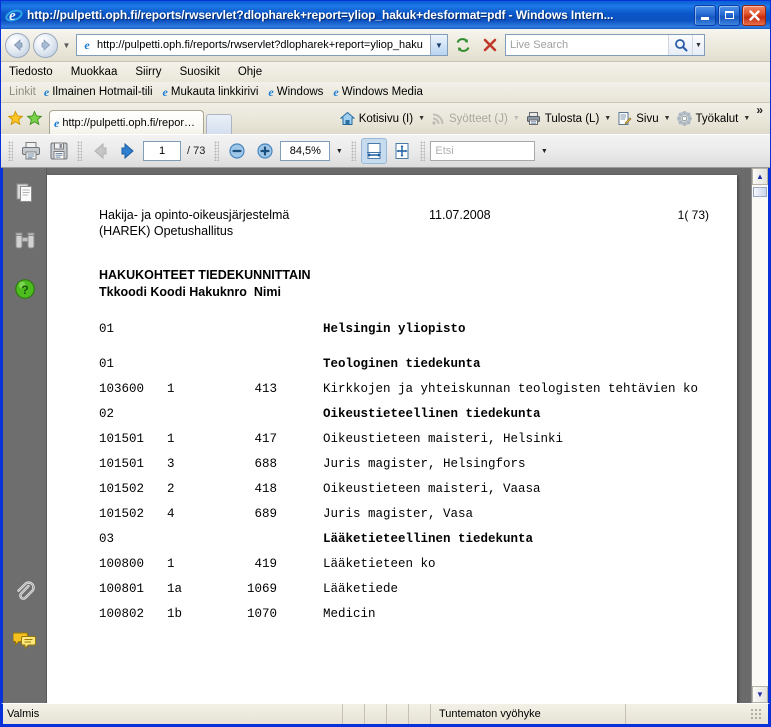  Describe the element at coordinates (25, 241) in the screenshot. I see `search-binoculars-icon` at that location.